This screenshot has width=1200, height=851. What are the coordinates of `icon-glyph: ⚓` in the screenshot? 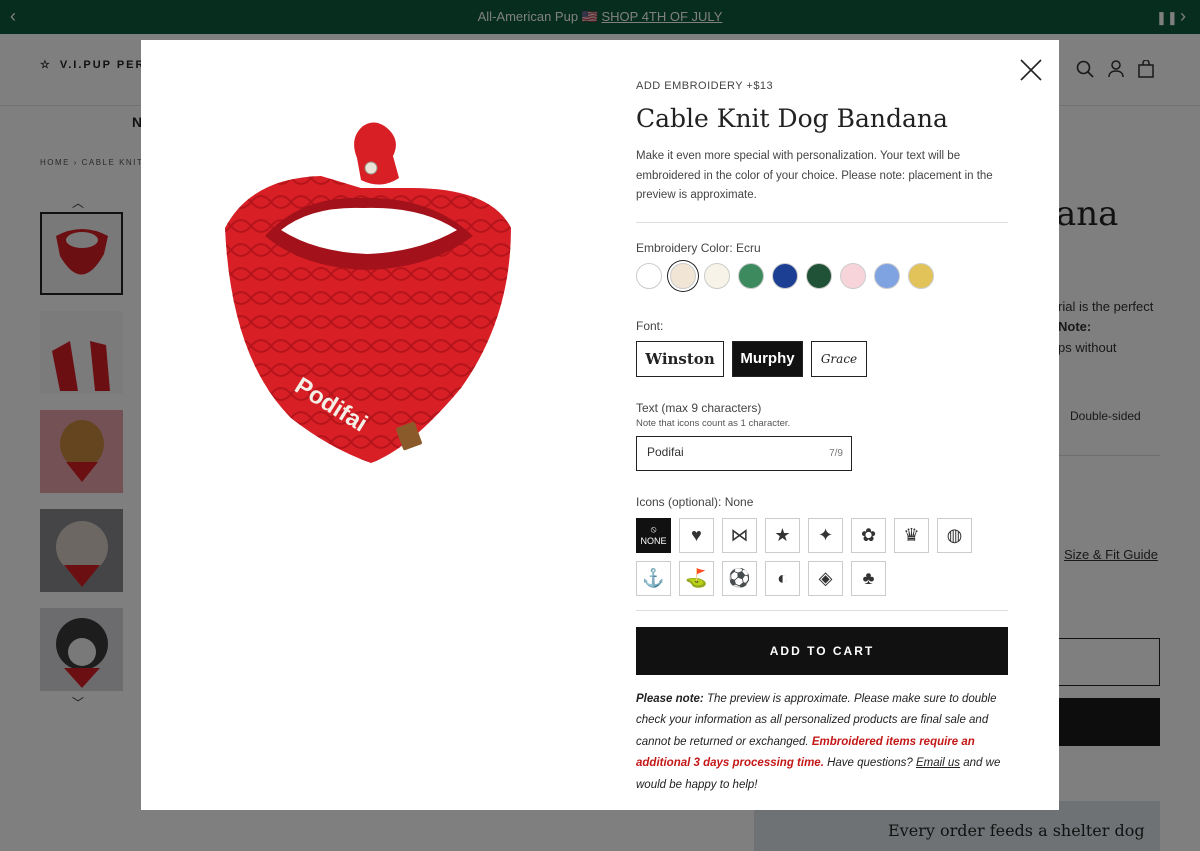 It's located at (653, 577).